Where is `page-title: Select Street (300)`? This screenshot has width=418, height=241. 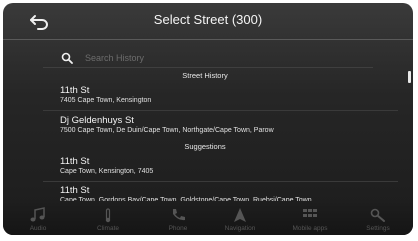
page-title: Select Street (300) is located at coordinates (208, 19).